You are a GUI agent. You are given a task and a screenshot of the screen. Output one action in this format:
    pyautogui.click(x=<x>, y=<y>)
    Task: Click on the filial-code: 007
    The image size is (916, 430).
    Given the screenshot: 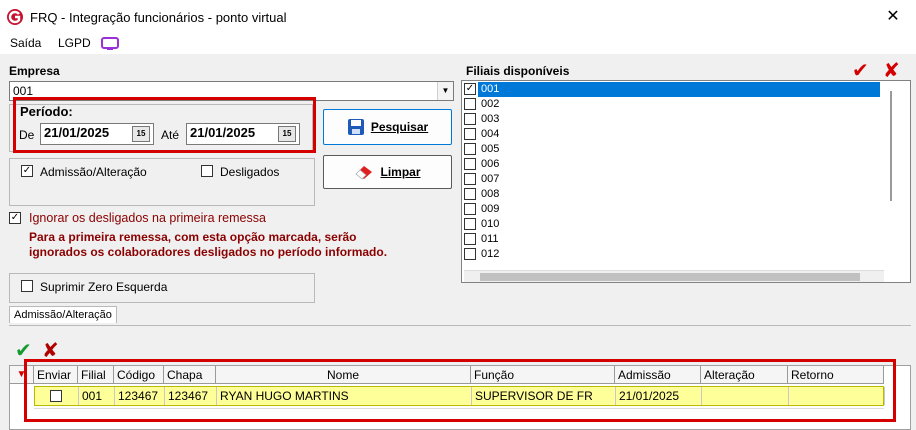 What is the action you would take?
    pyautogui.click(x=490, y=179)
    